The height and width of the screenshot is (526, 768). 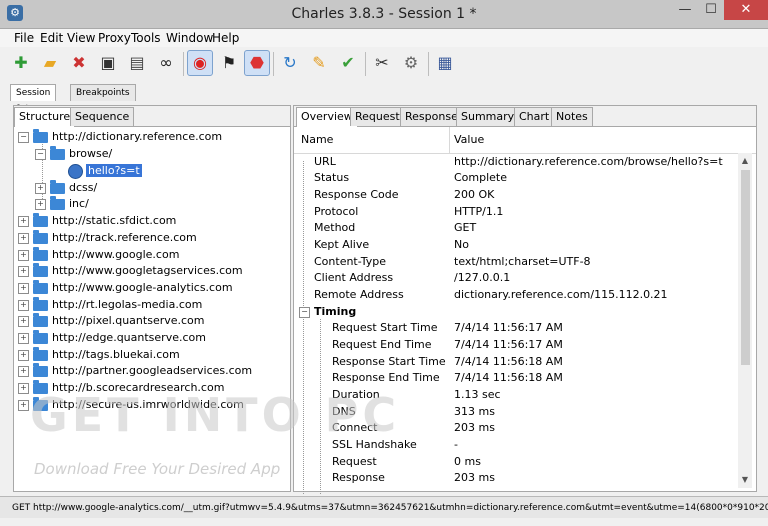 I want to click on overview-row: Client Address/127.0.0.1, so click(x=514, y=278).